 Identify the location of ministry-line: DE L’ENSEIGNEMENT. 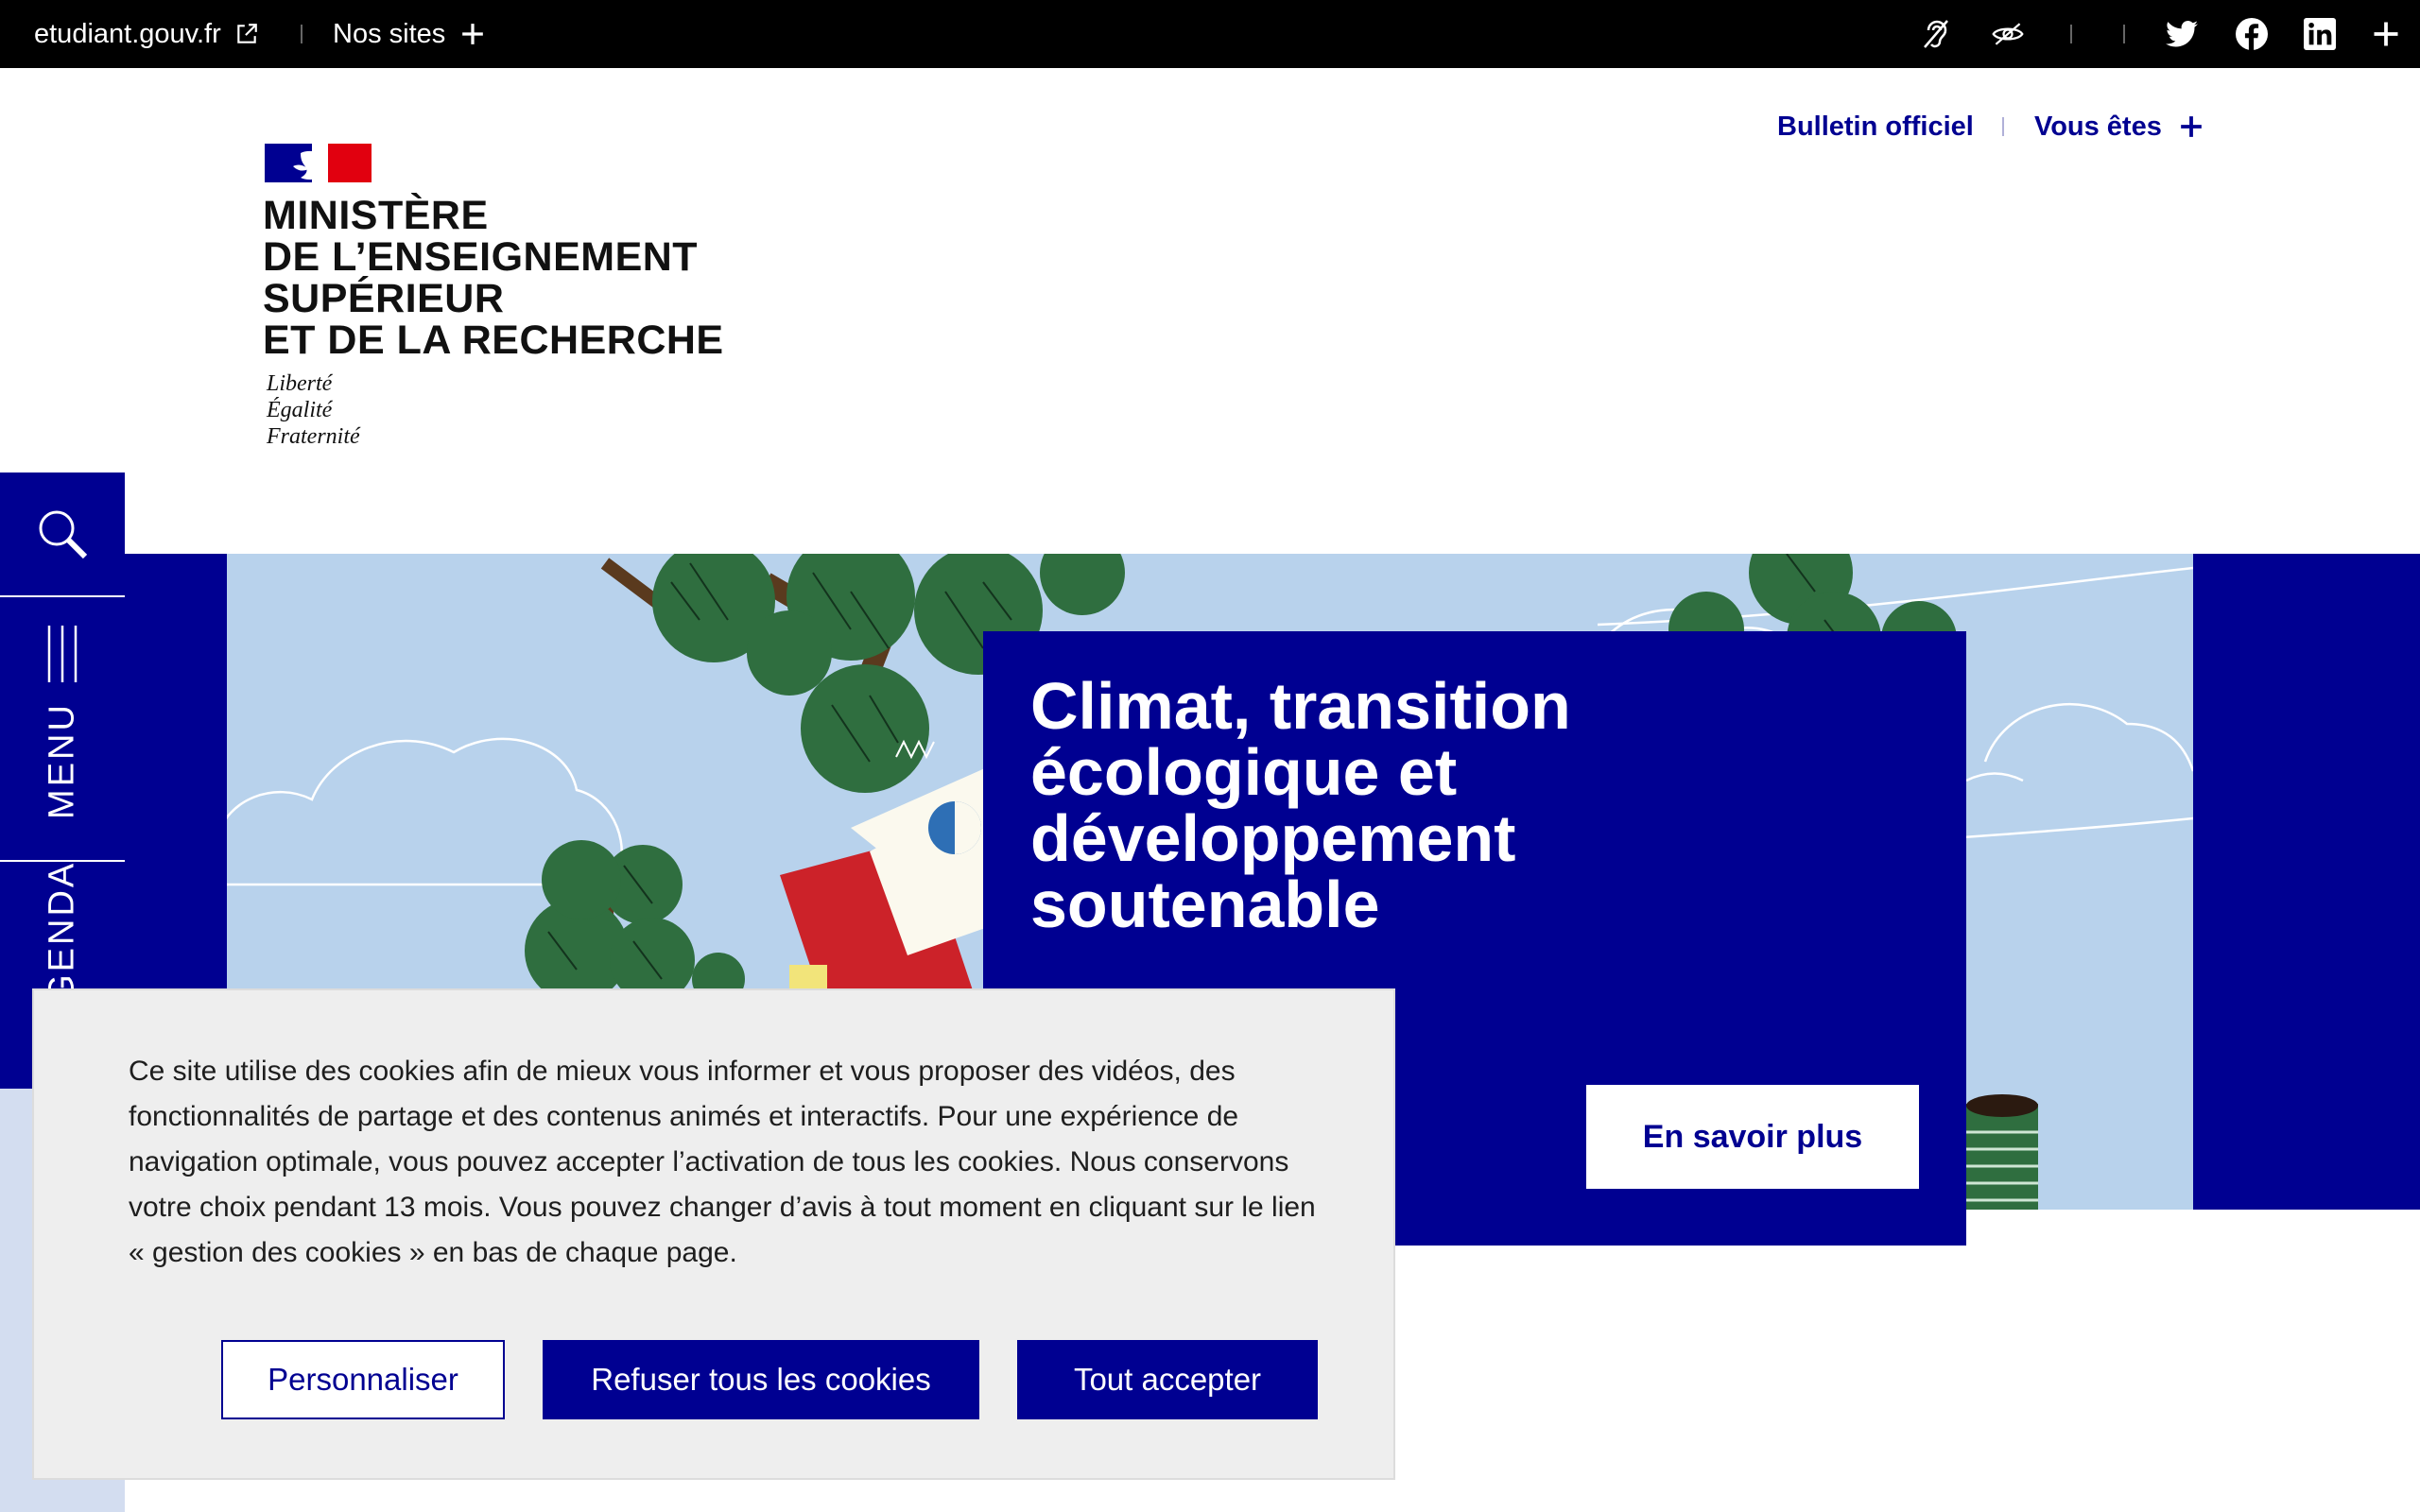
(481, 257).